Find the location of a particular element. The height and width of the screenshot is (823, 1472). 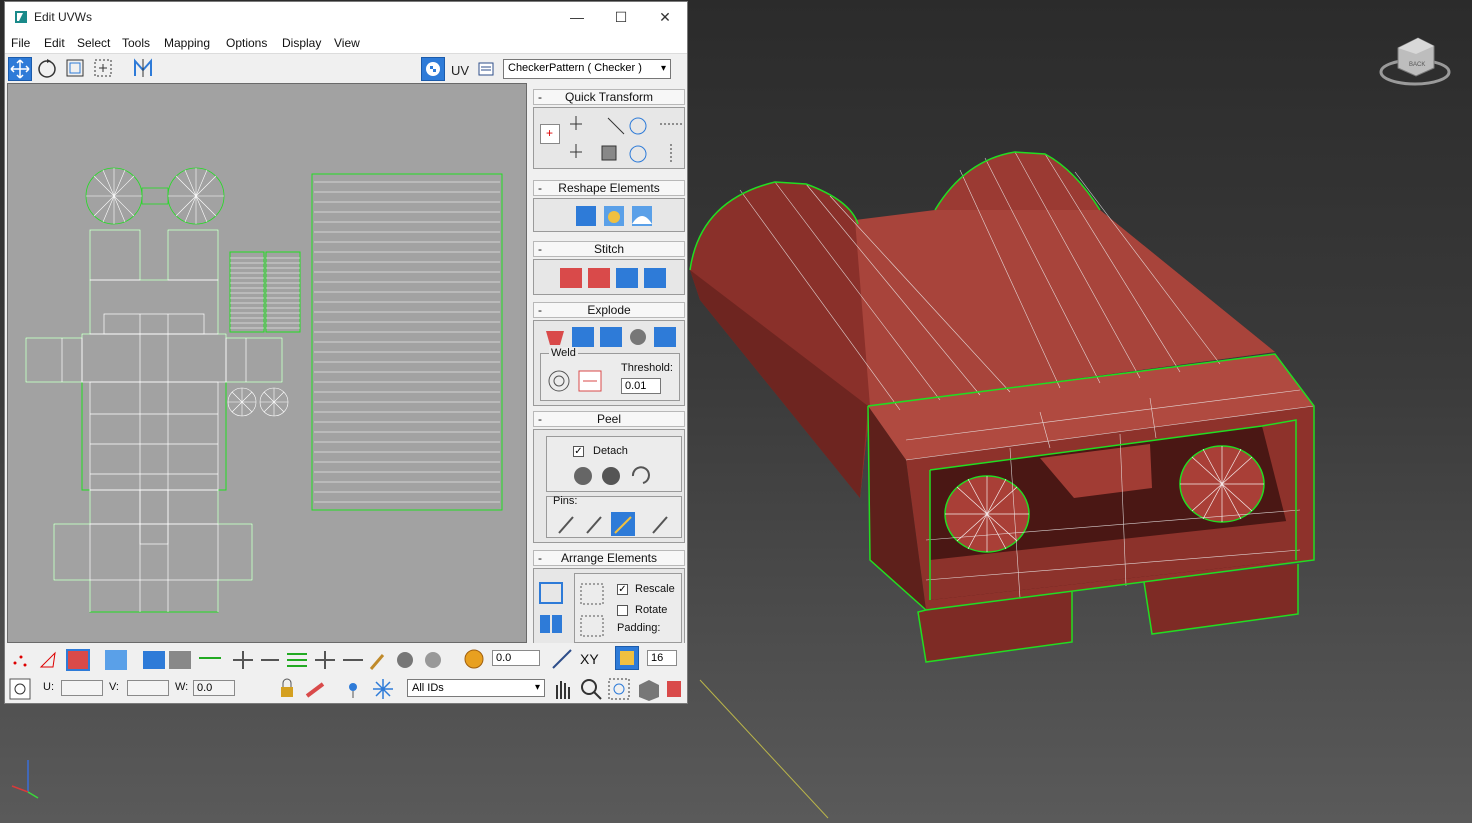

viewcube-icon: BACK is located at coordinates (1415, 61).